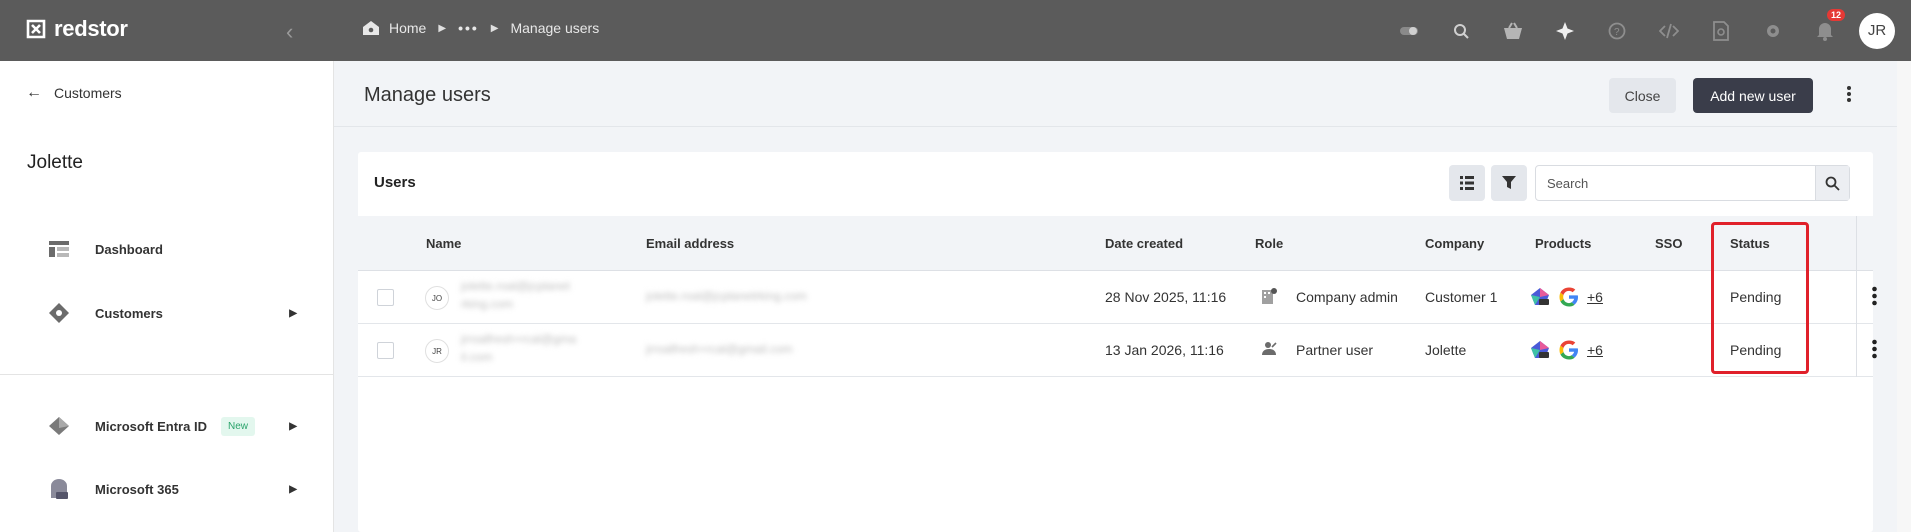 This screenshot has width=1911, height=532. What do you see at coordinates (34, 92) in the screenshot?
I see `arrow-left-icon: ←` at bounding box center [34, 92].